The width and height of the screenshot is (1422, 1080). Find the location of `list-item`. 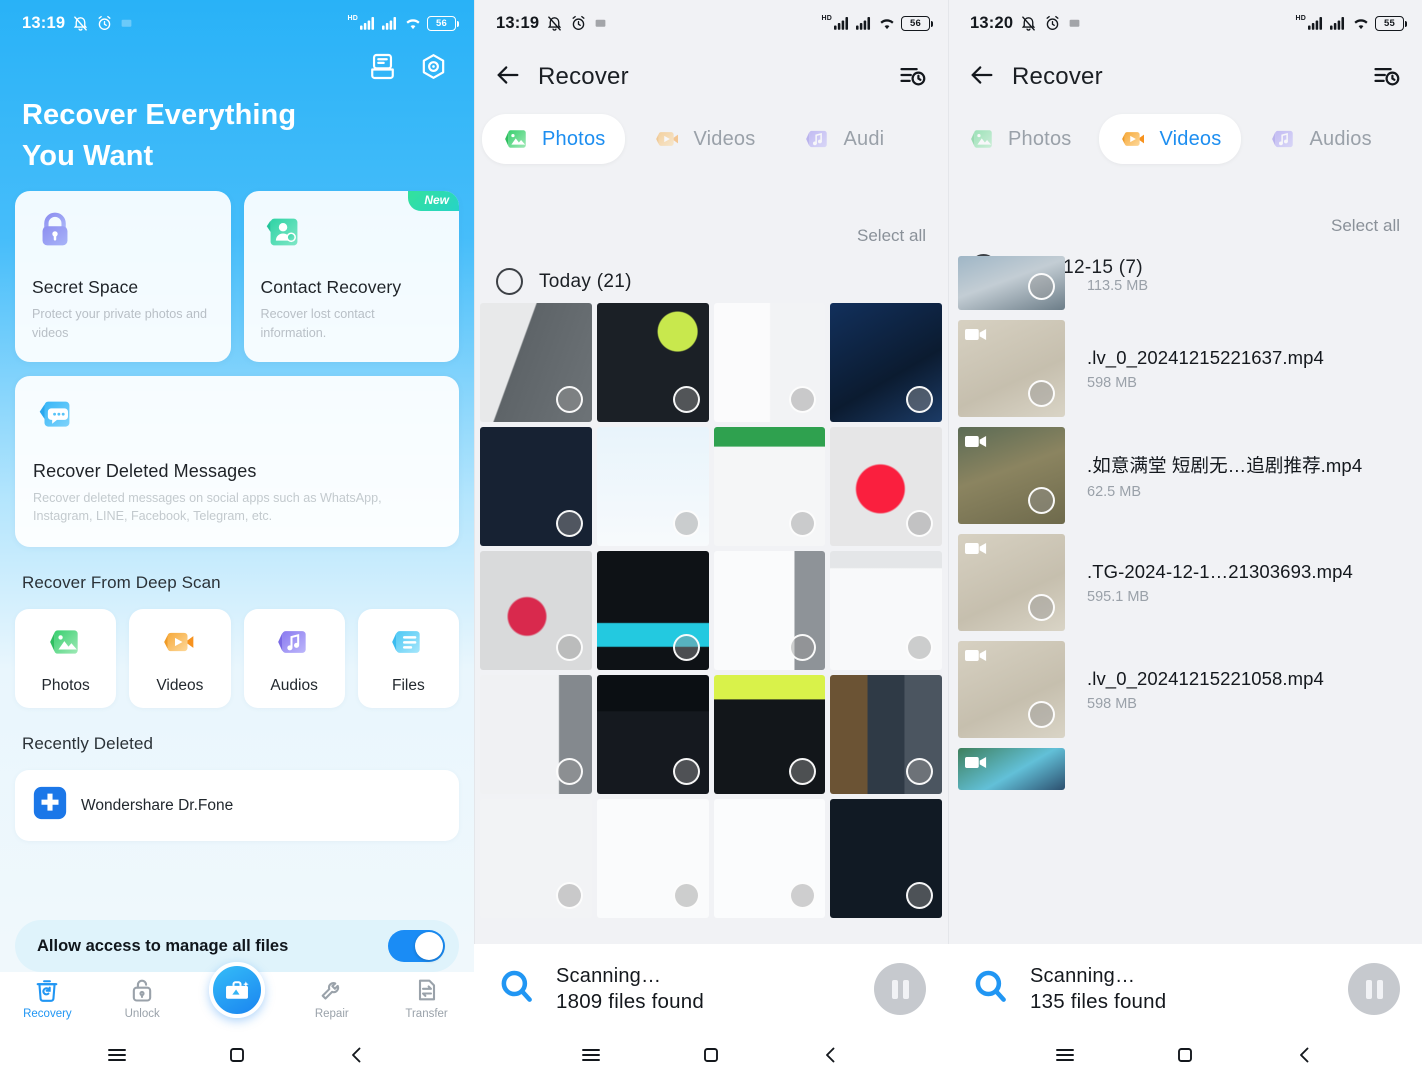

list-item is located at coordinates (1185, 769).